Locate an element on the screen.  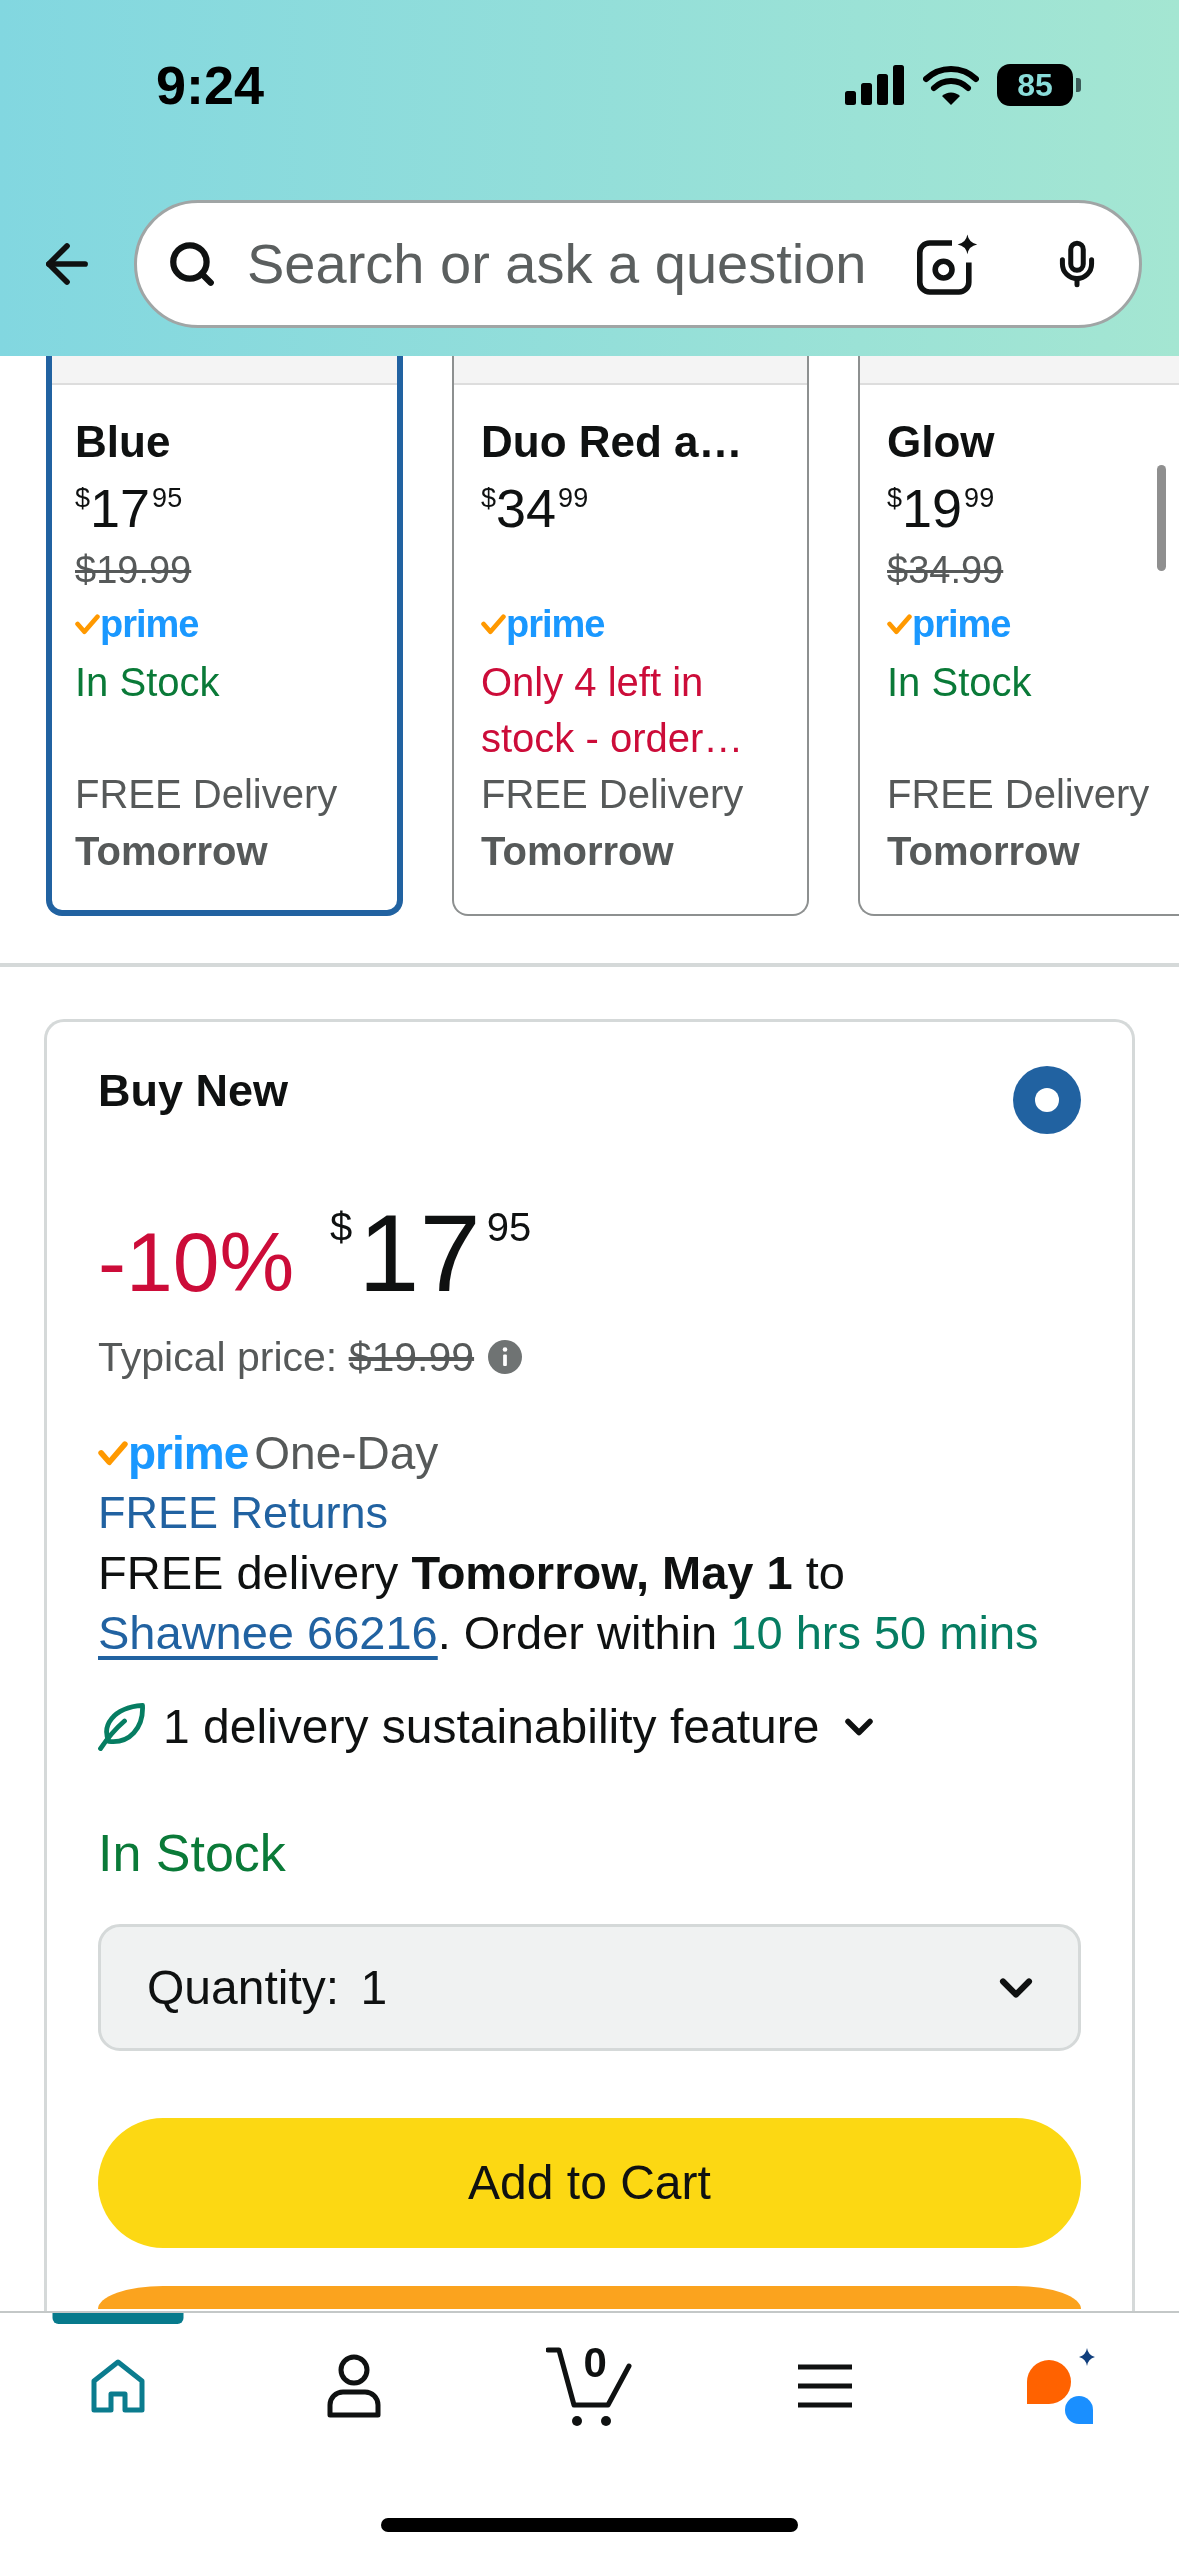
cart-count: 0 is located at coordinates (595, 2363).